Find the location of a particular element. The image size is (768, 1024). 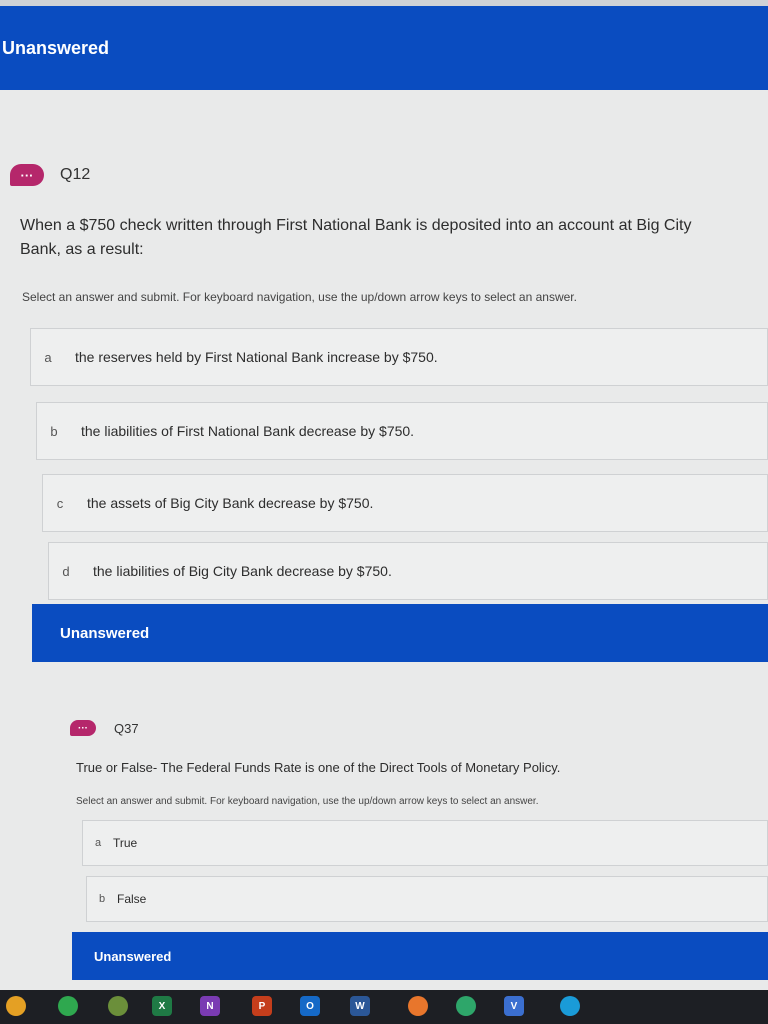

question-number: Q37 is located at coordinates (126, 728).